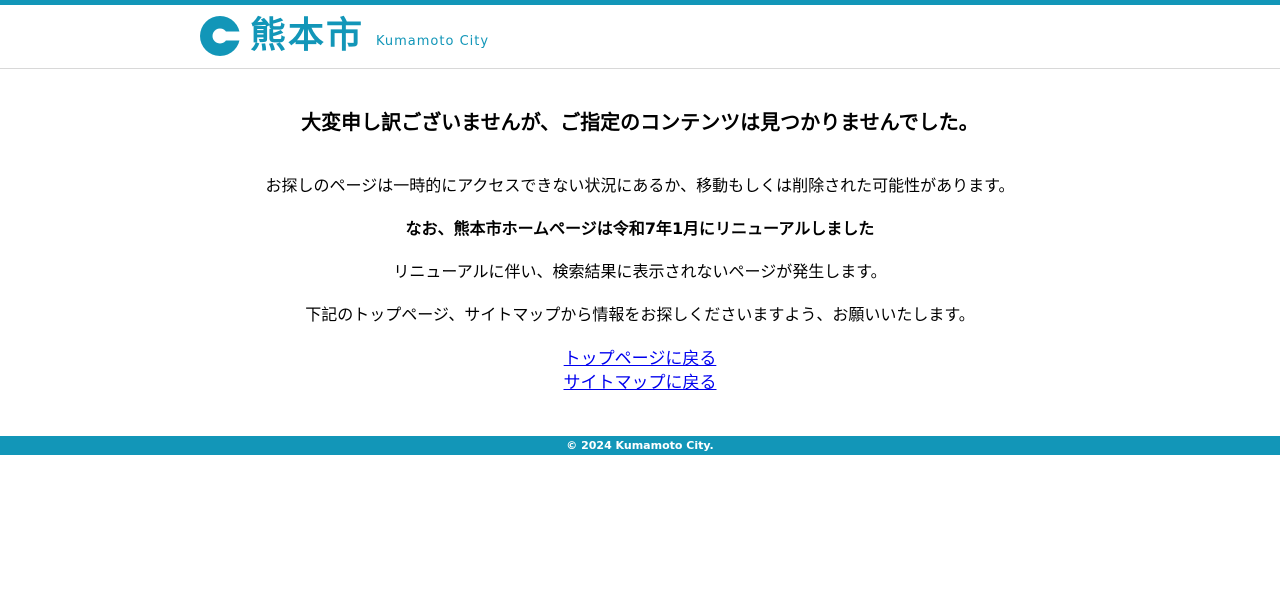 The image size is (1280, 600). I want to click on logo-kanji-text: 熊本市, so click(307, 35).